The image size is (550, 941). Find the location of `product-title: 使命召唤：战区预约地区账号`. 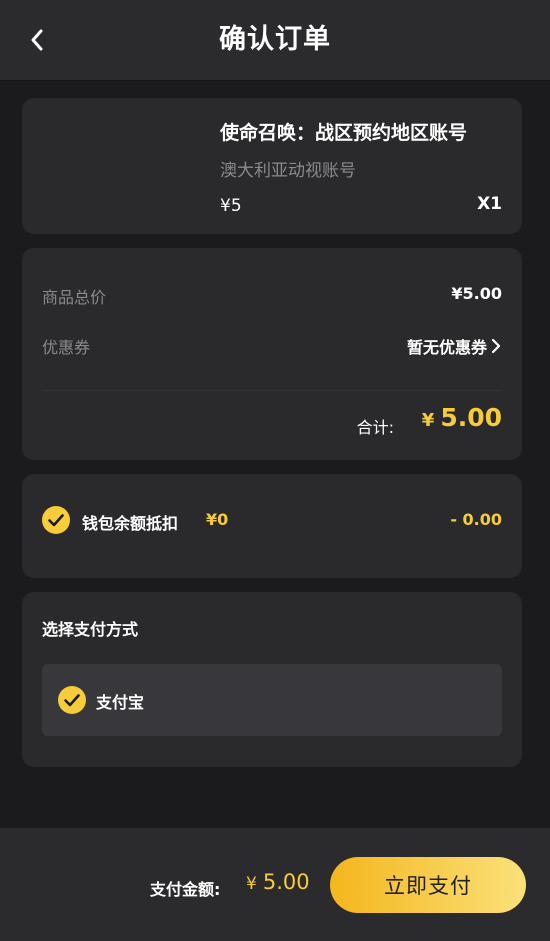

product-title: 使命召唤：战区预约地区账号 is located at coordinates (344, 133).